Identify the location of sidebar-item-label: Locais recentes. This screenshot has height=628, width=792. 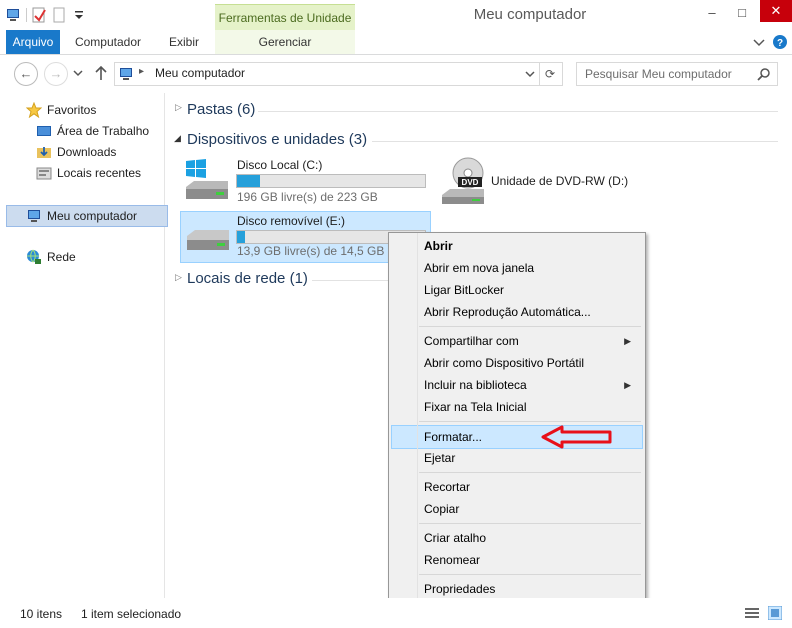
(99, 173).